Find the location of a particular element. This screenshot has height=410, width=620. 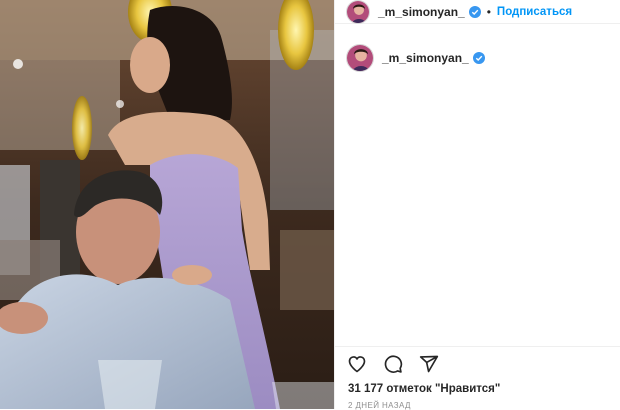

caption-row: _m_simonyan_ is located at coordinates (415, 58).